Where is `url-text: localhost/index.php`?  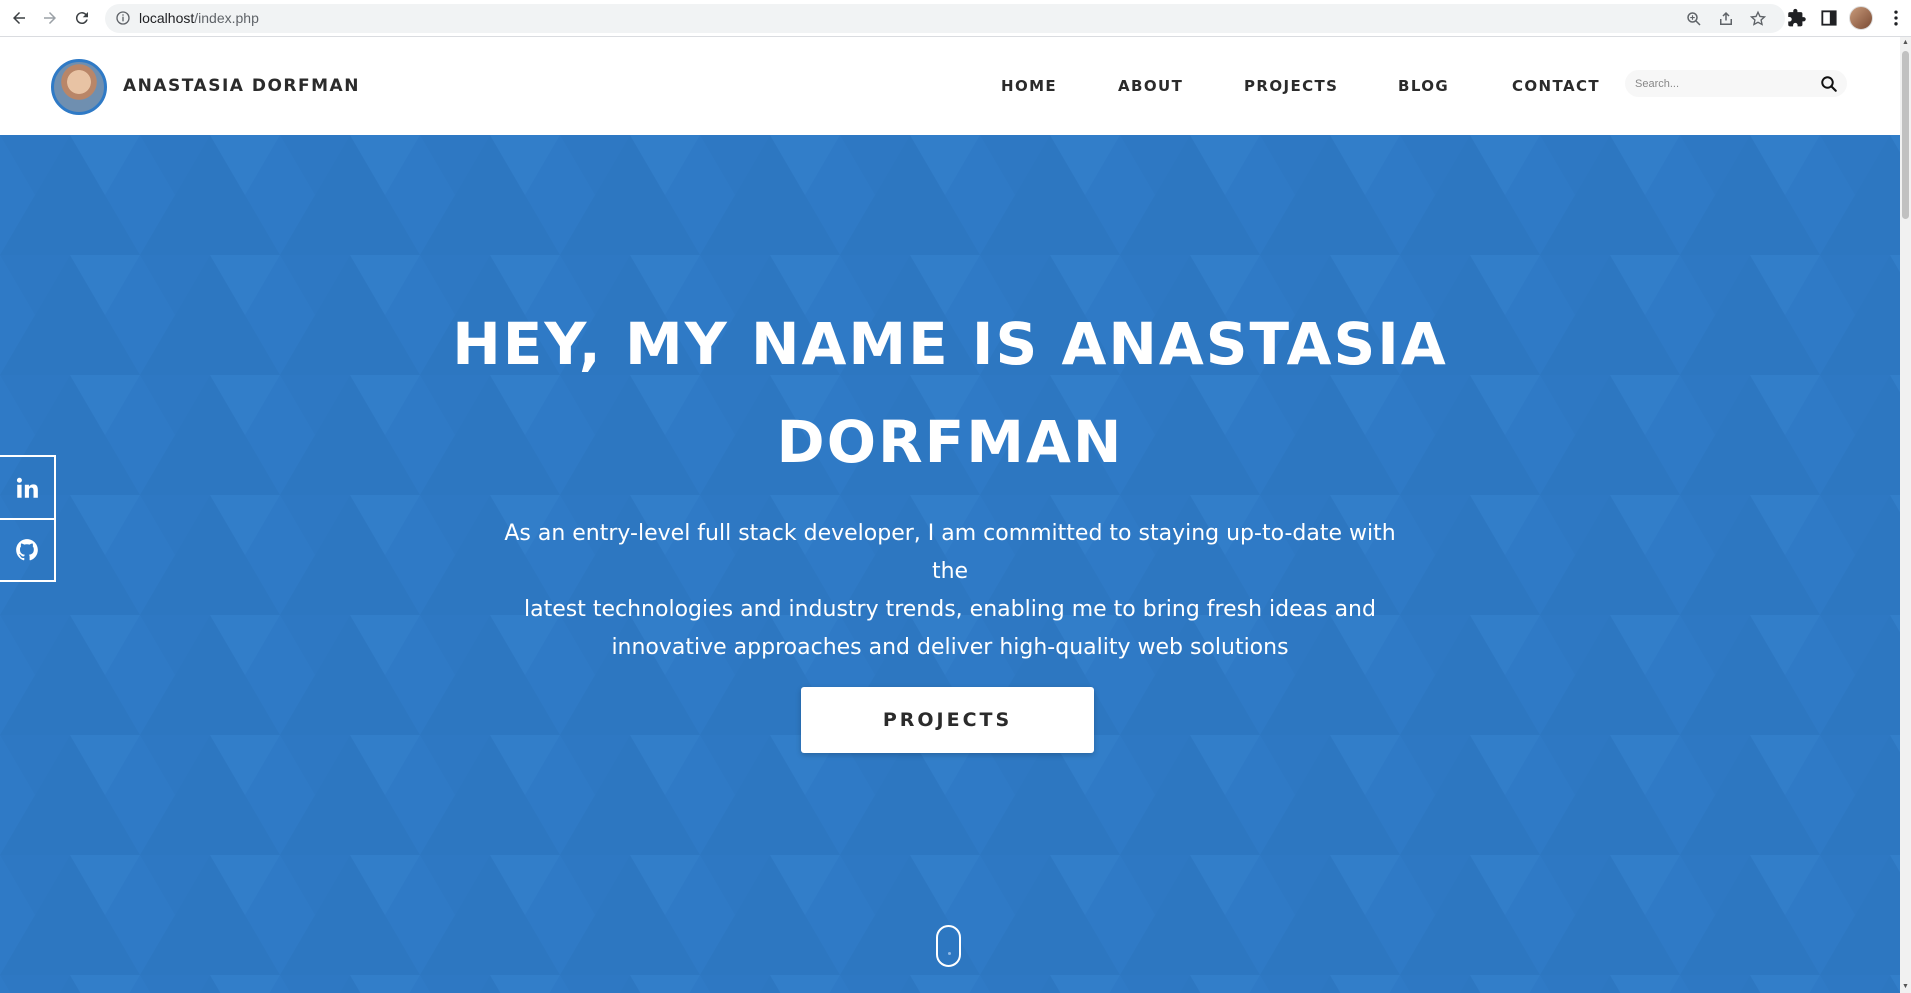
url-text: localhost/index.php is located at coordinates (199, 18).